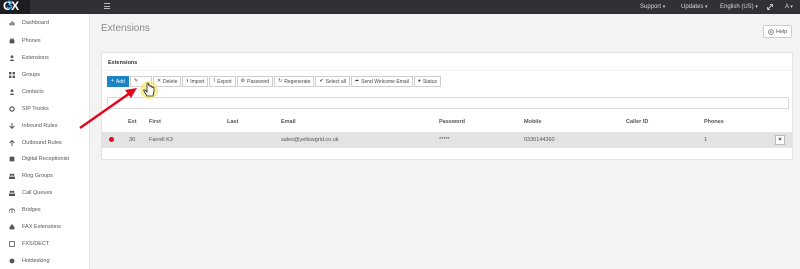 The height and width of the screenshot is (269, 800). Describe the element at coordinates (12, 193) in the screenshot. I see `queue-icon` at that location.